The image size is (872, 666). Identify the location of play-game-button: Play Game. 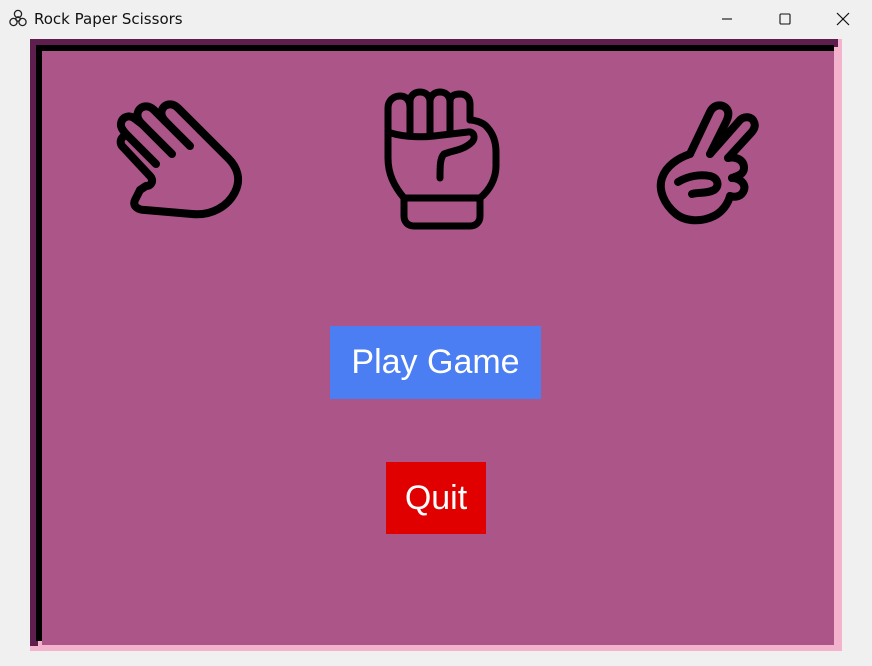
(435, 362).